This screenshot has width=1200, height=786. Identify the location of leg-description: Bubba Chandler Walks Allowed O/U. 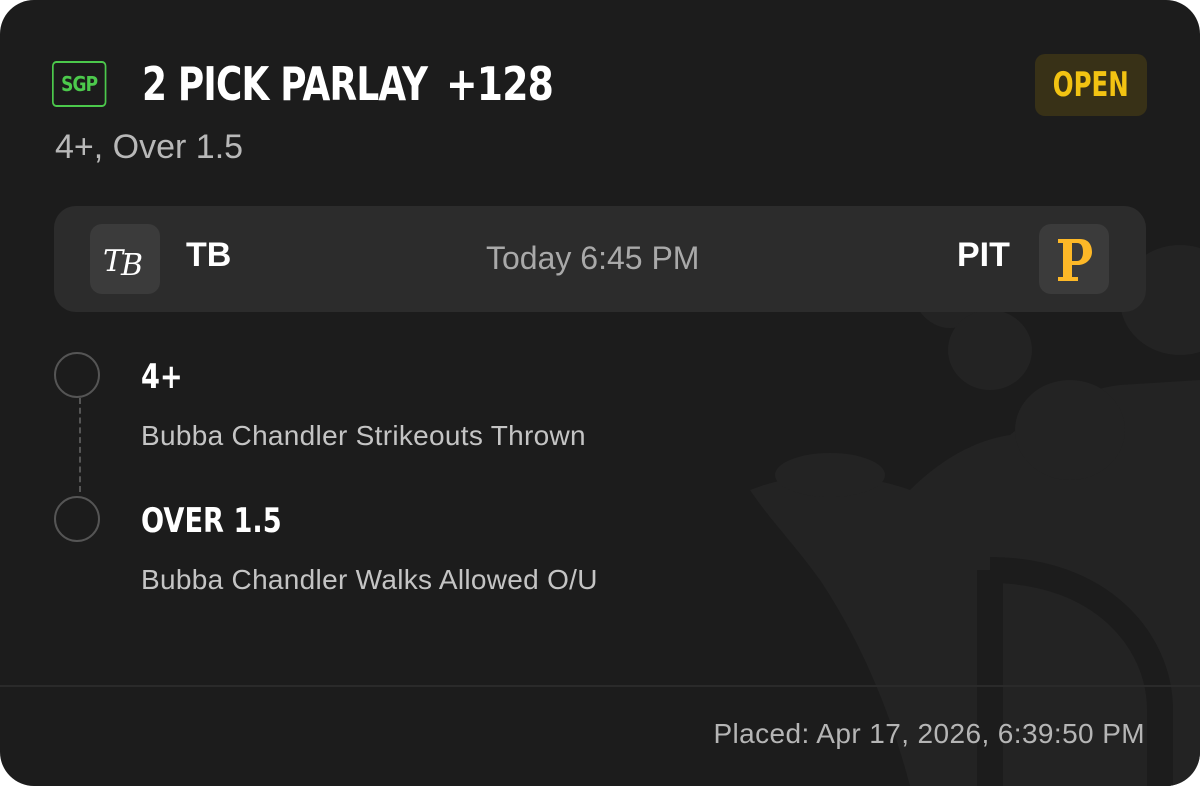
(369, 579).